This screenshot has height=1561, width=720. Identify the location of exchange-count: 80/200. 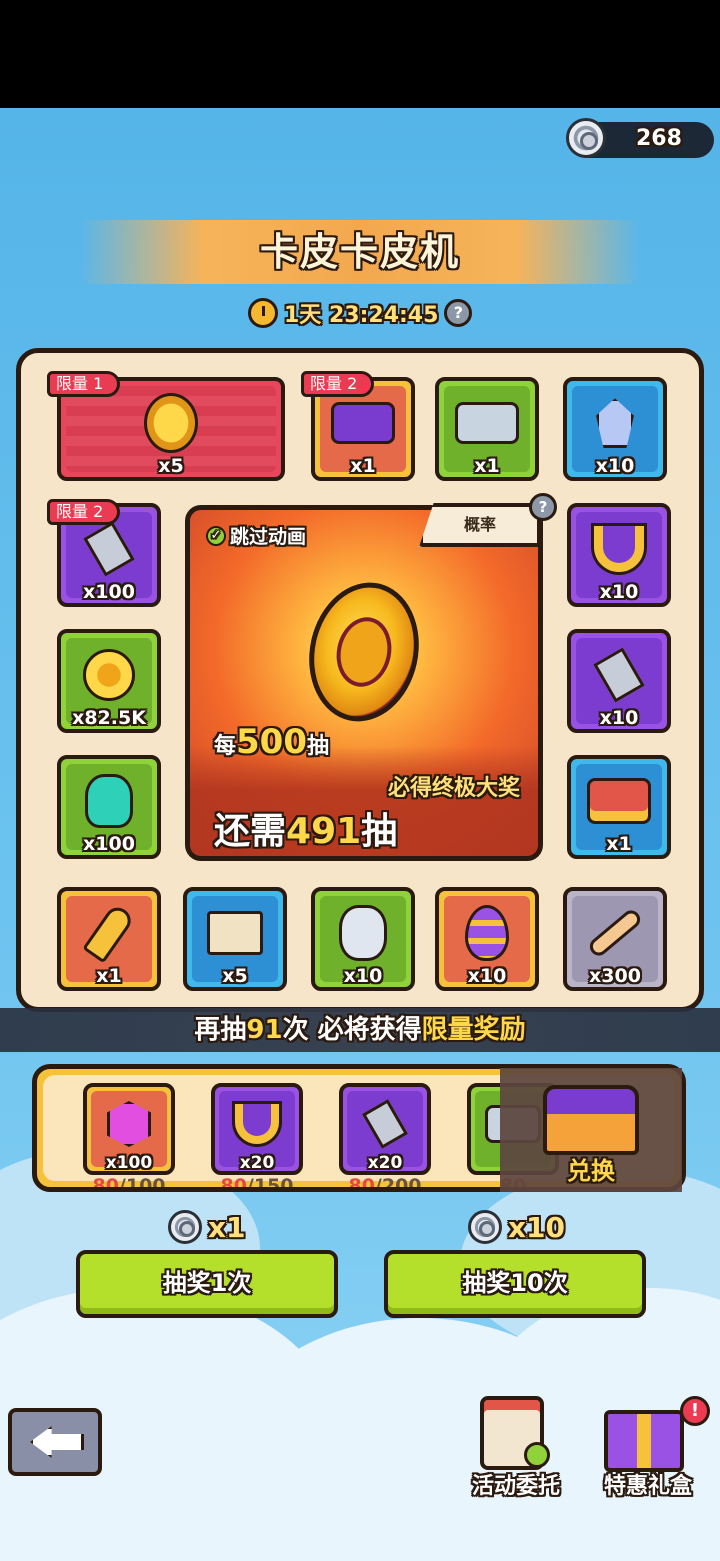
(385, 1183).